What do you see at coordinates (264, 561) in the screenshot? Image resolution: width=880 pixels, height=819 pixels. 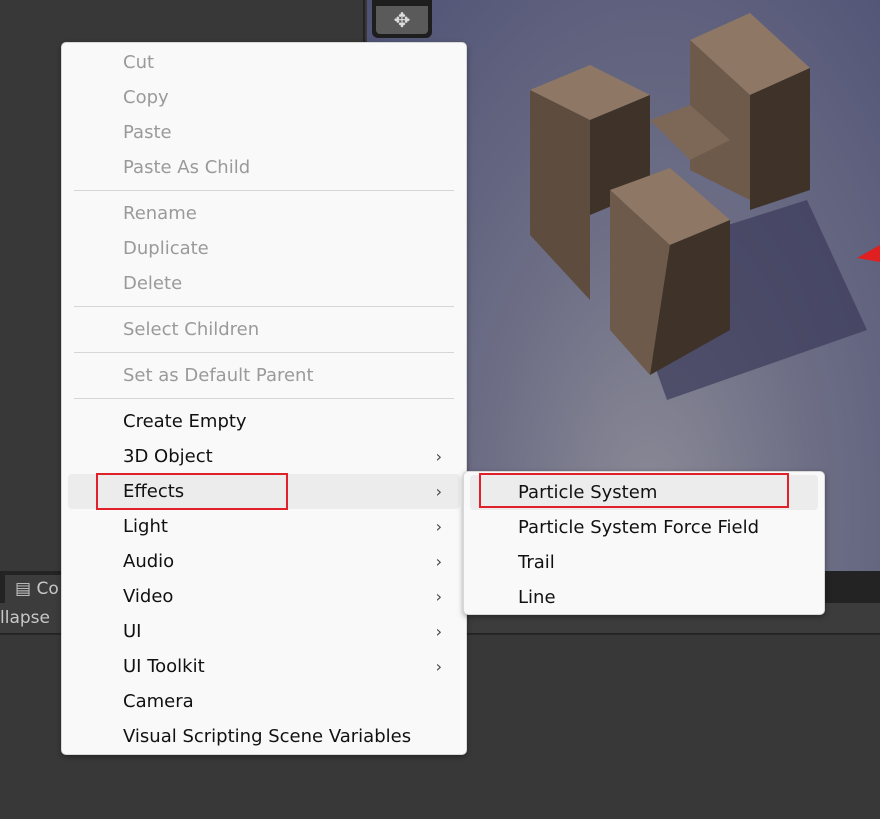 I see `menu-item-audio: Audio ›` at bounding box center [264, 561].